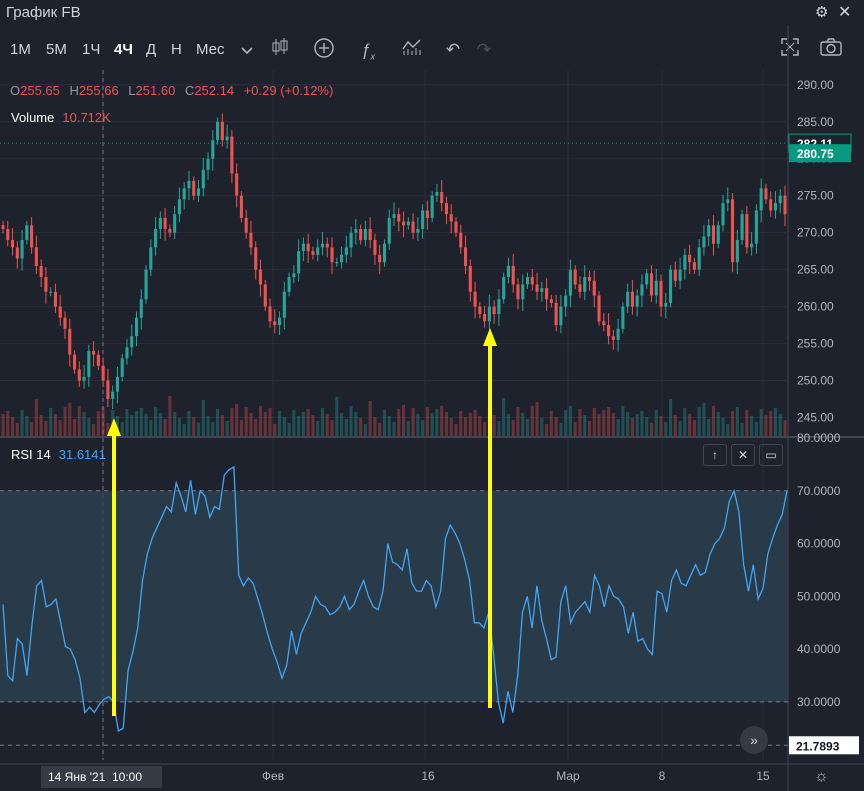  Describe the element at coordinates (821, 777) in the screenshot. I see `axis-settings-icon: ☼` at that location.